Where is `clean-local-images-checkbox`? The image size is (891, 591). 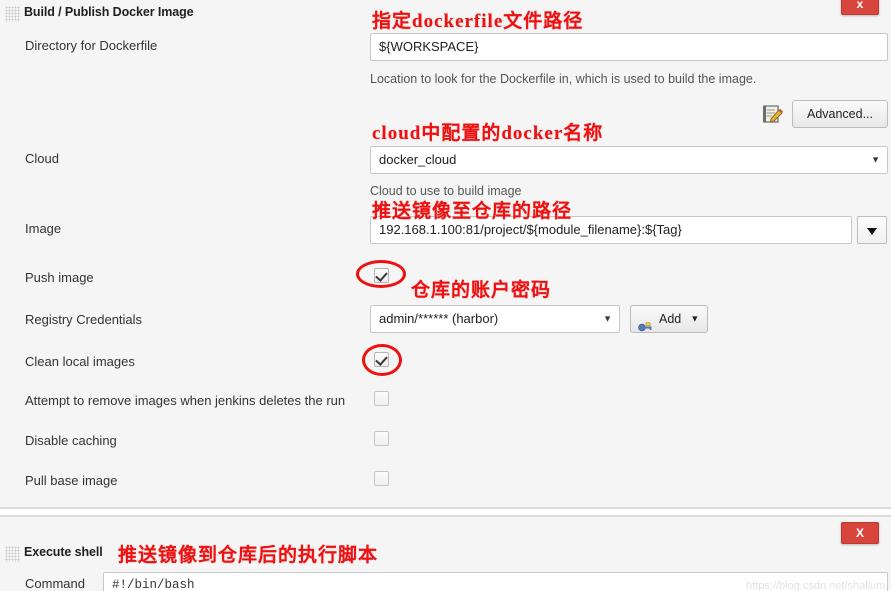 clean-local-images-checkbox is located at coordinates (381, 359).